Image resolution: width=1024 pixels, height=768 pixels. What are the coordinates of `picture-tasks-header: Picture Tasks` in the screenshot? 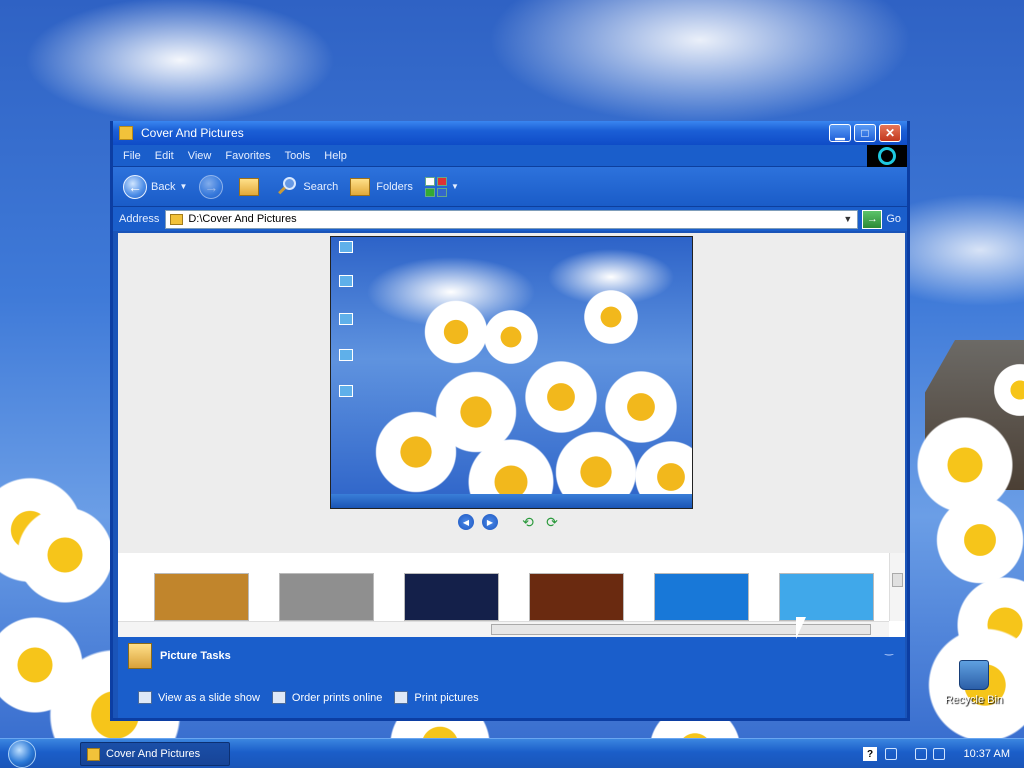 It's located at (179, 656).